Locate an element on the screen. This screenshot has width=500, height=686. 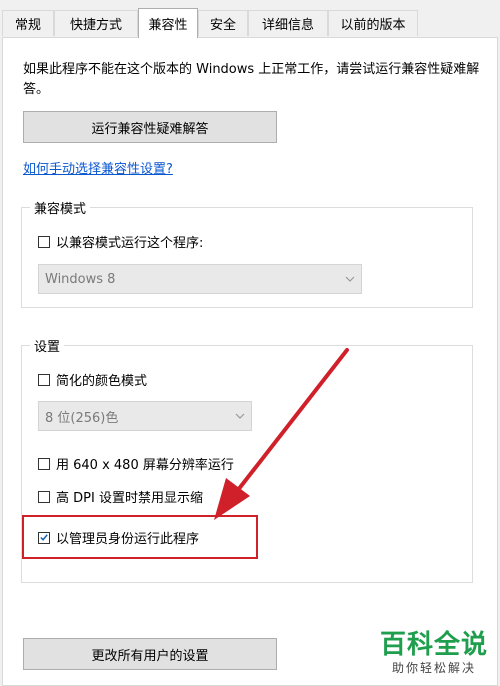
run-troubleshooter-button: 运行兼容性疑难解答 is located at coordinates (150, 127).